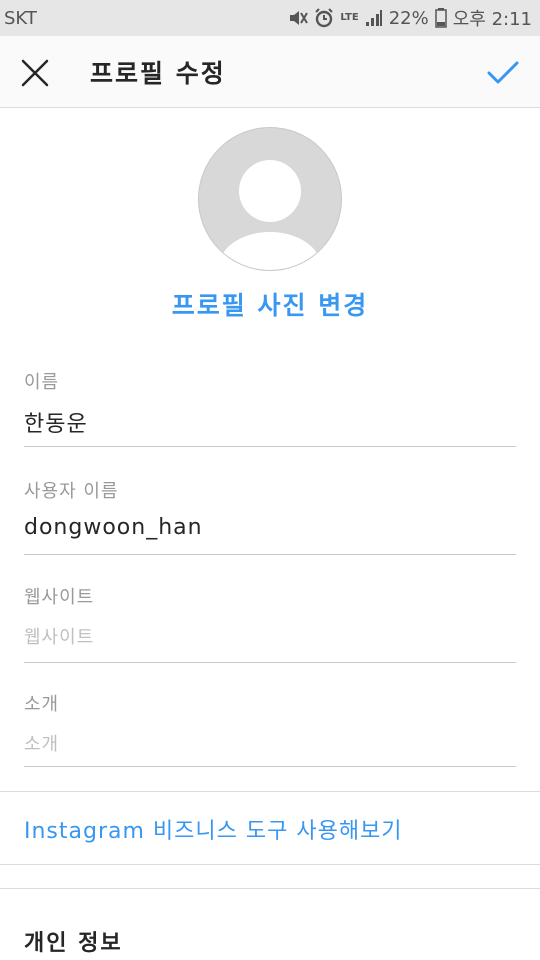 The height and width of the screenshot is (960, 540). Describe the element at coordinates (270, 304) in the screenshot. I see `change-profile-photo-link: 프로필 사진 변경` at that location.